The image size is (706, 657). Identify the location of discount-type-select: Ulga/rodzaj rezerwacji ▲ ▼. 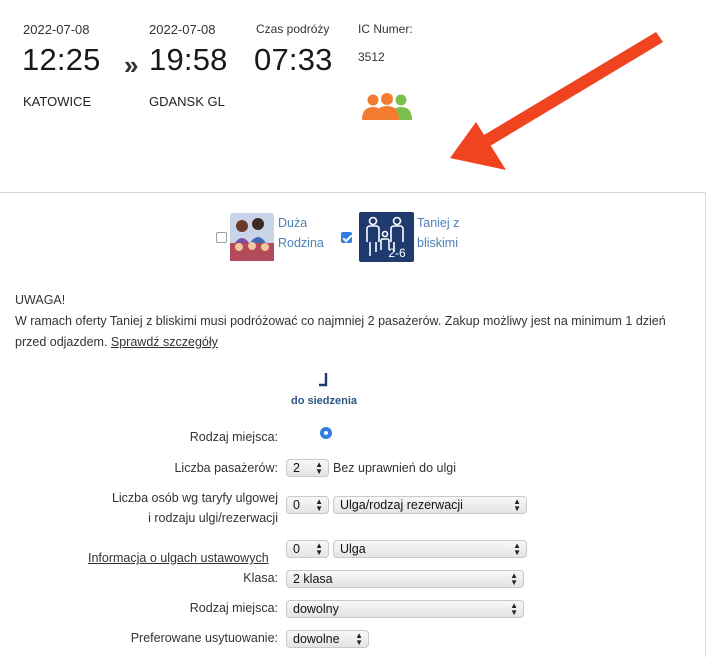
(430, 505).